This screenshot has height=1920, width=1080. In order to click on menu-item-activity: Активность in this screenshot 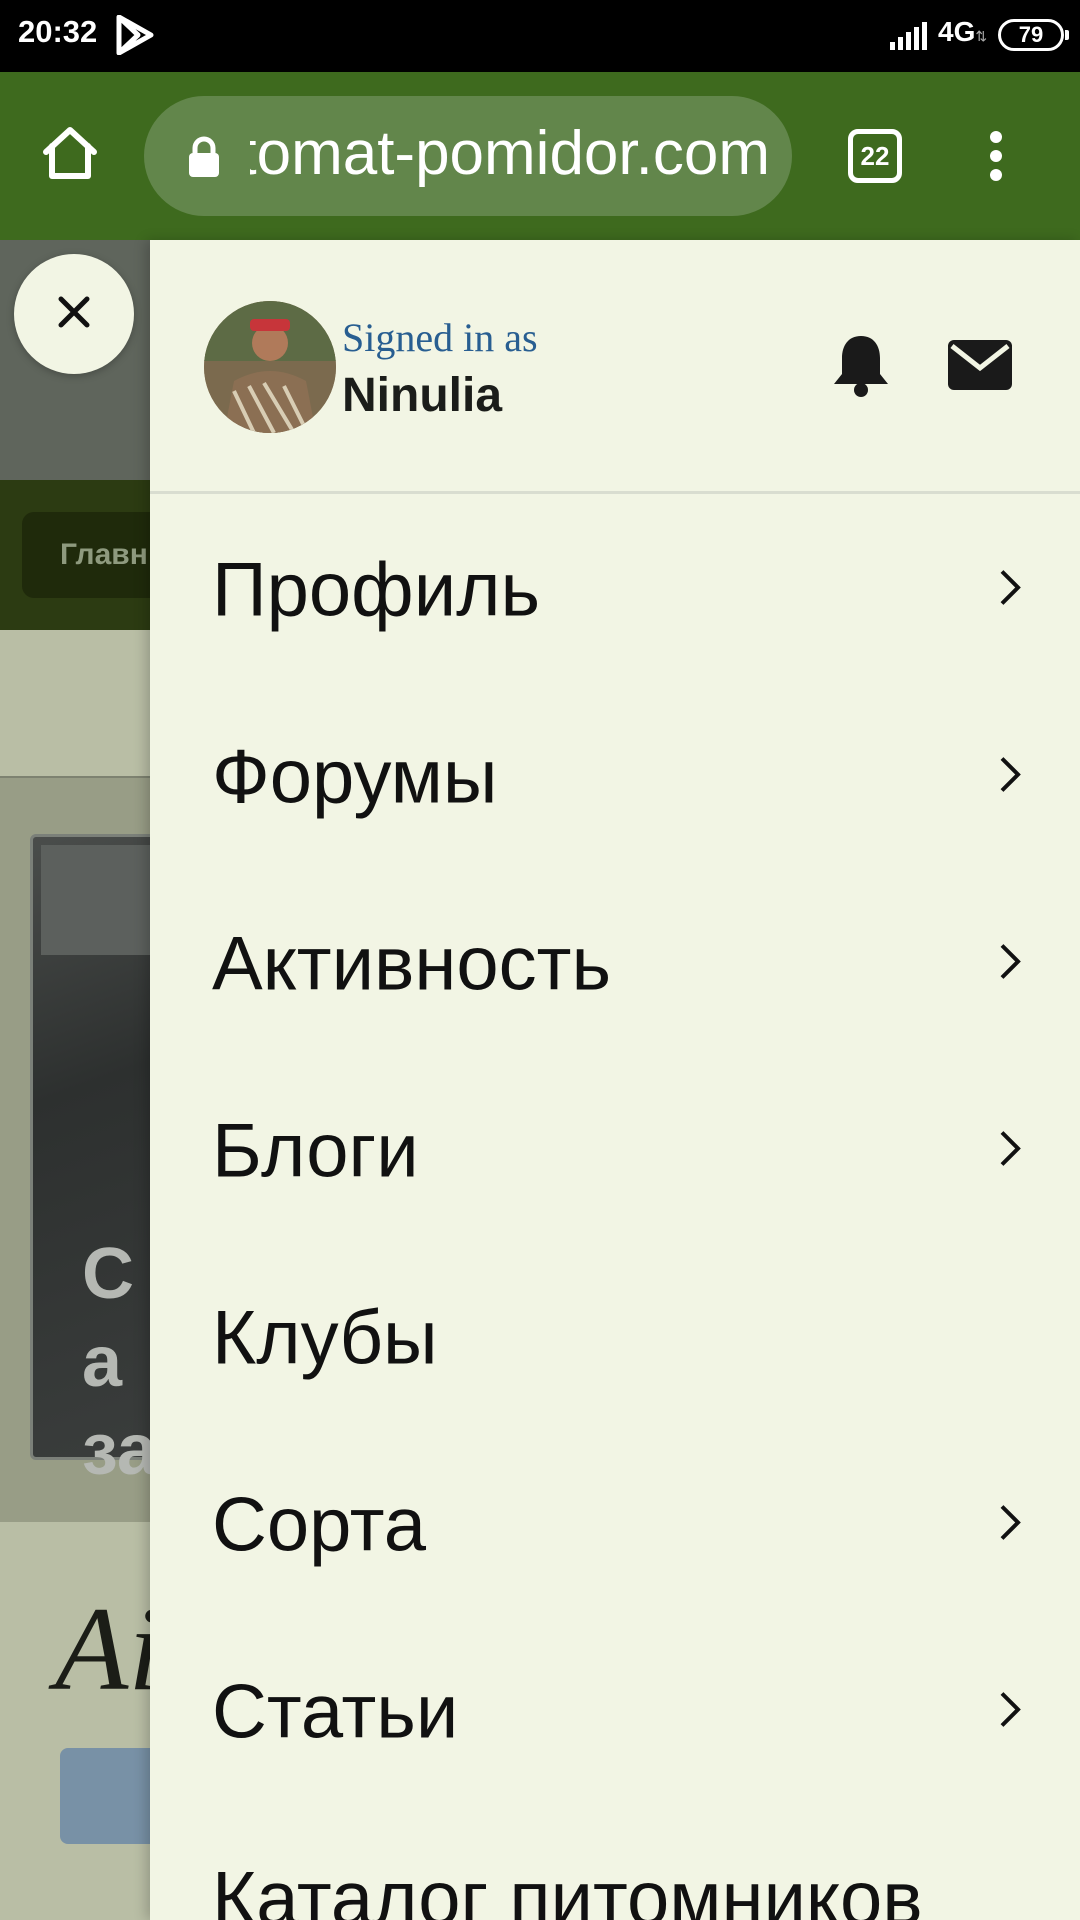, I will do `click(615, 963)`.